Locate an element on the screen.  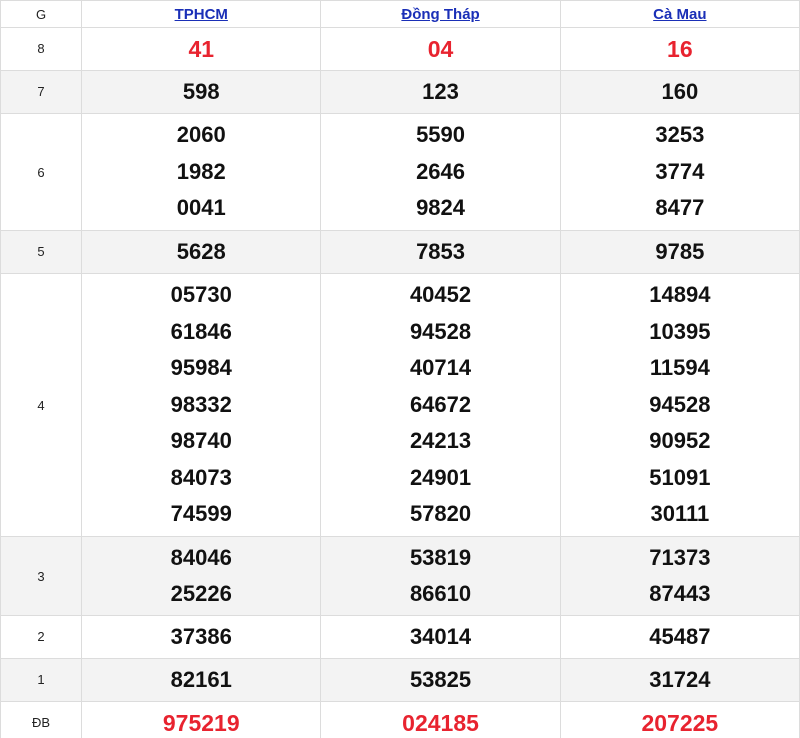
prize-number: 16 is located at coordinates (680, 48).